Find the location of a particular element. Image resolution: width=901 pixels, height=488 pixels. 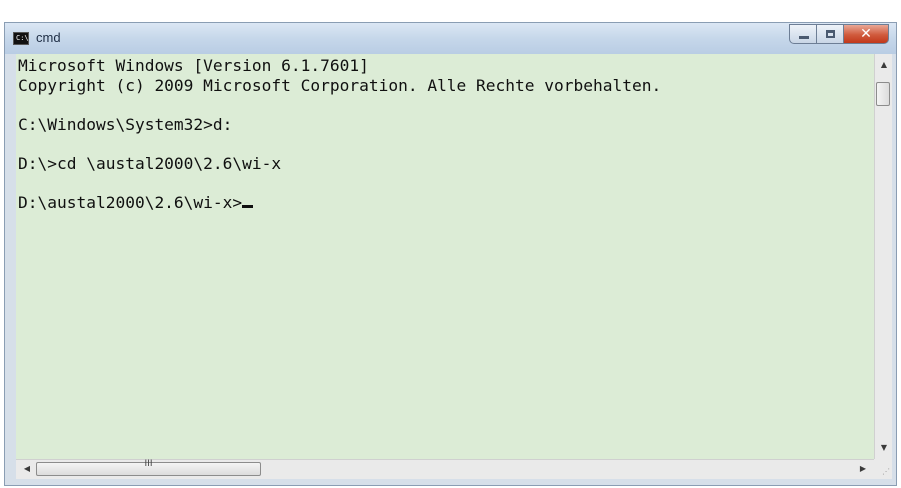

console-icon-text: C:\ is located at coordinates (22, 38).